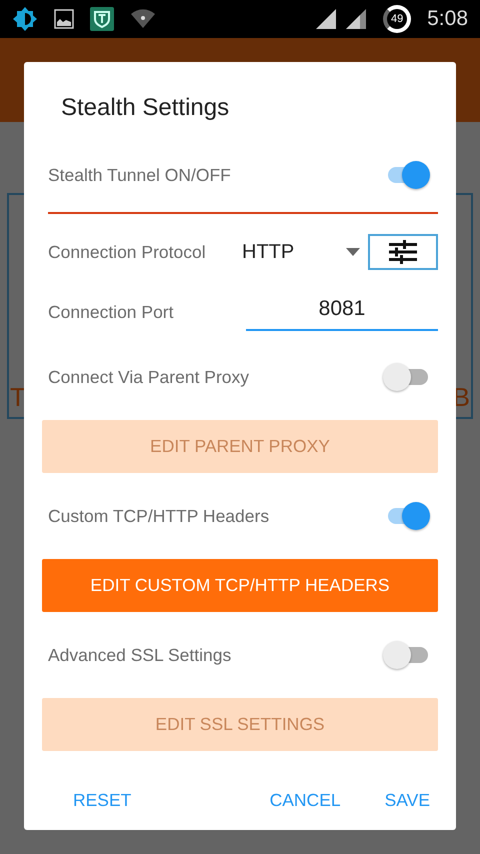  Describe the element at coordinates (301, 252) in the screenshot. I see `protocol-dropdown: HTTP` at that location.